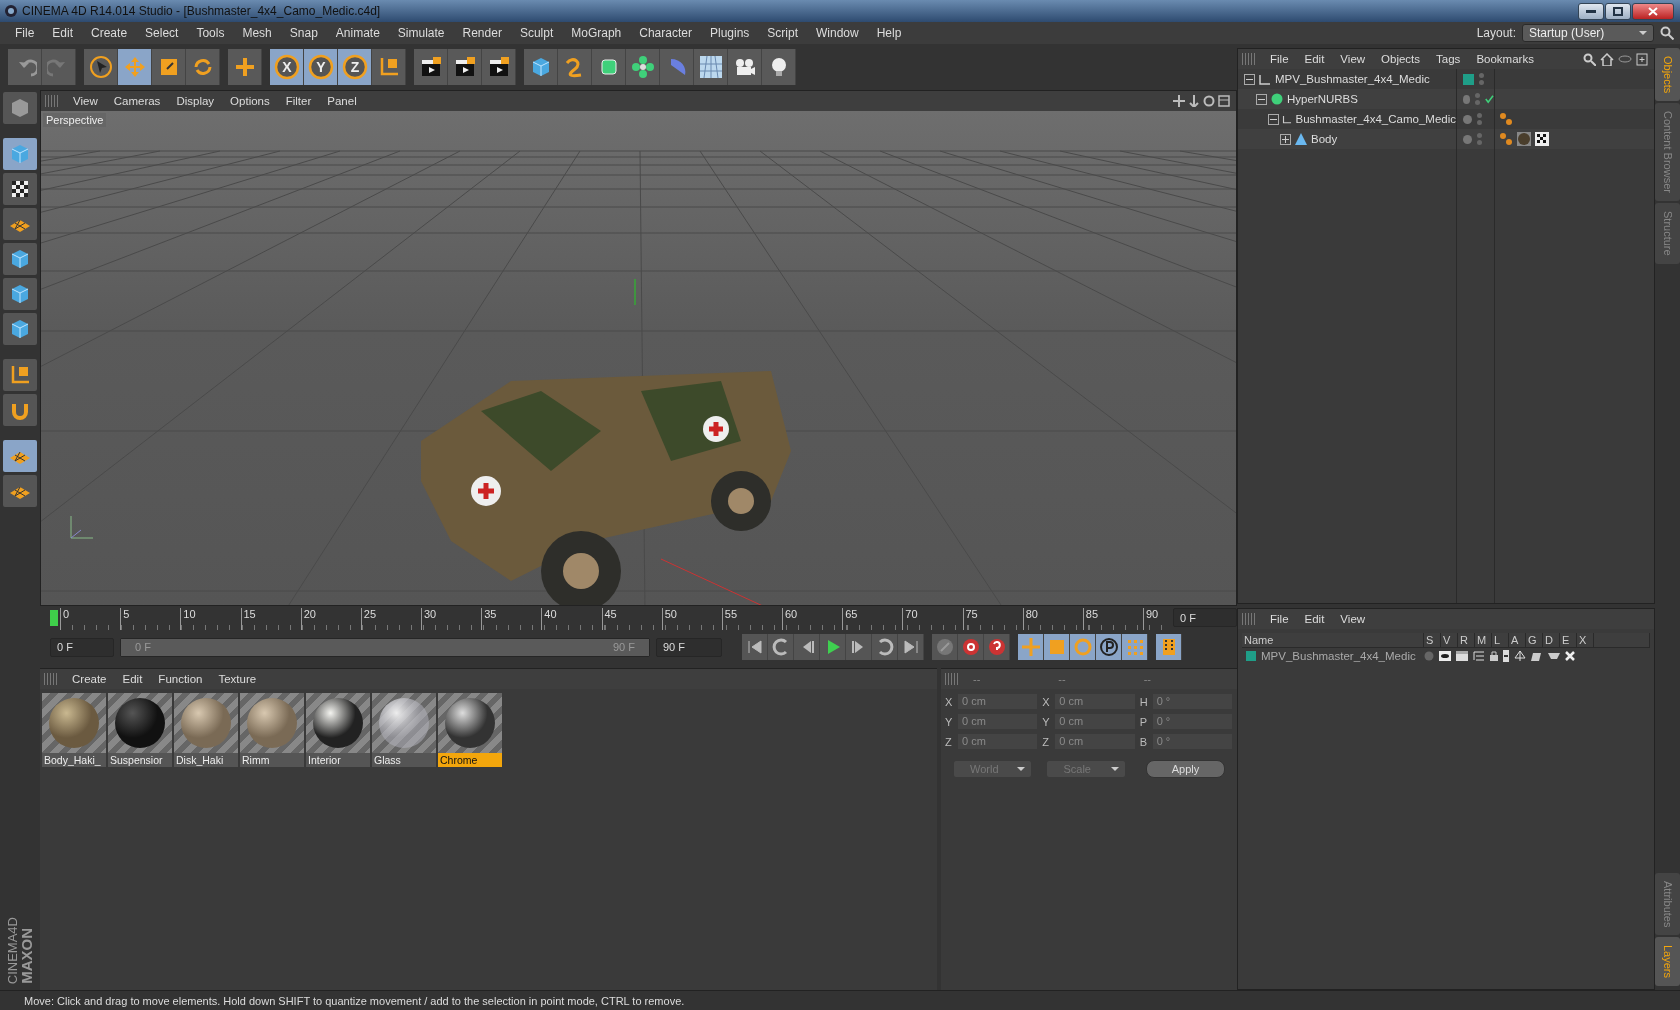 This screenshot has height=1010, width=1680. What do you see at coordinates (1185, 769) in the screenshot?
I see `apply-button: Apply` at bounding box center [1185, 769].